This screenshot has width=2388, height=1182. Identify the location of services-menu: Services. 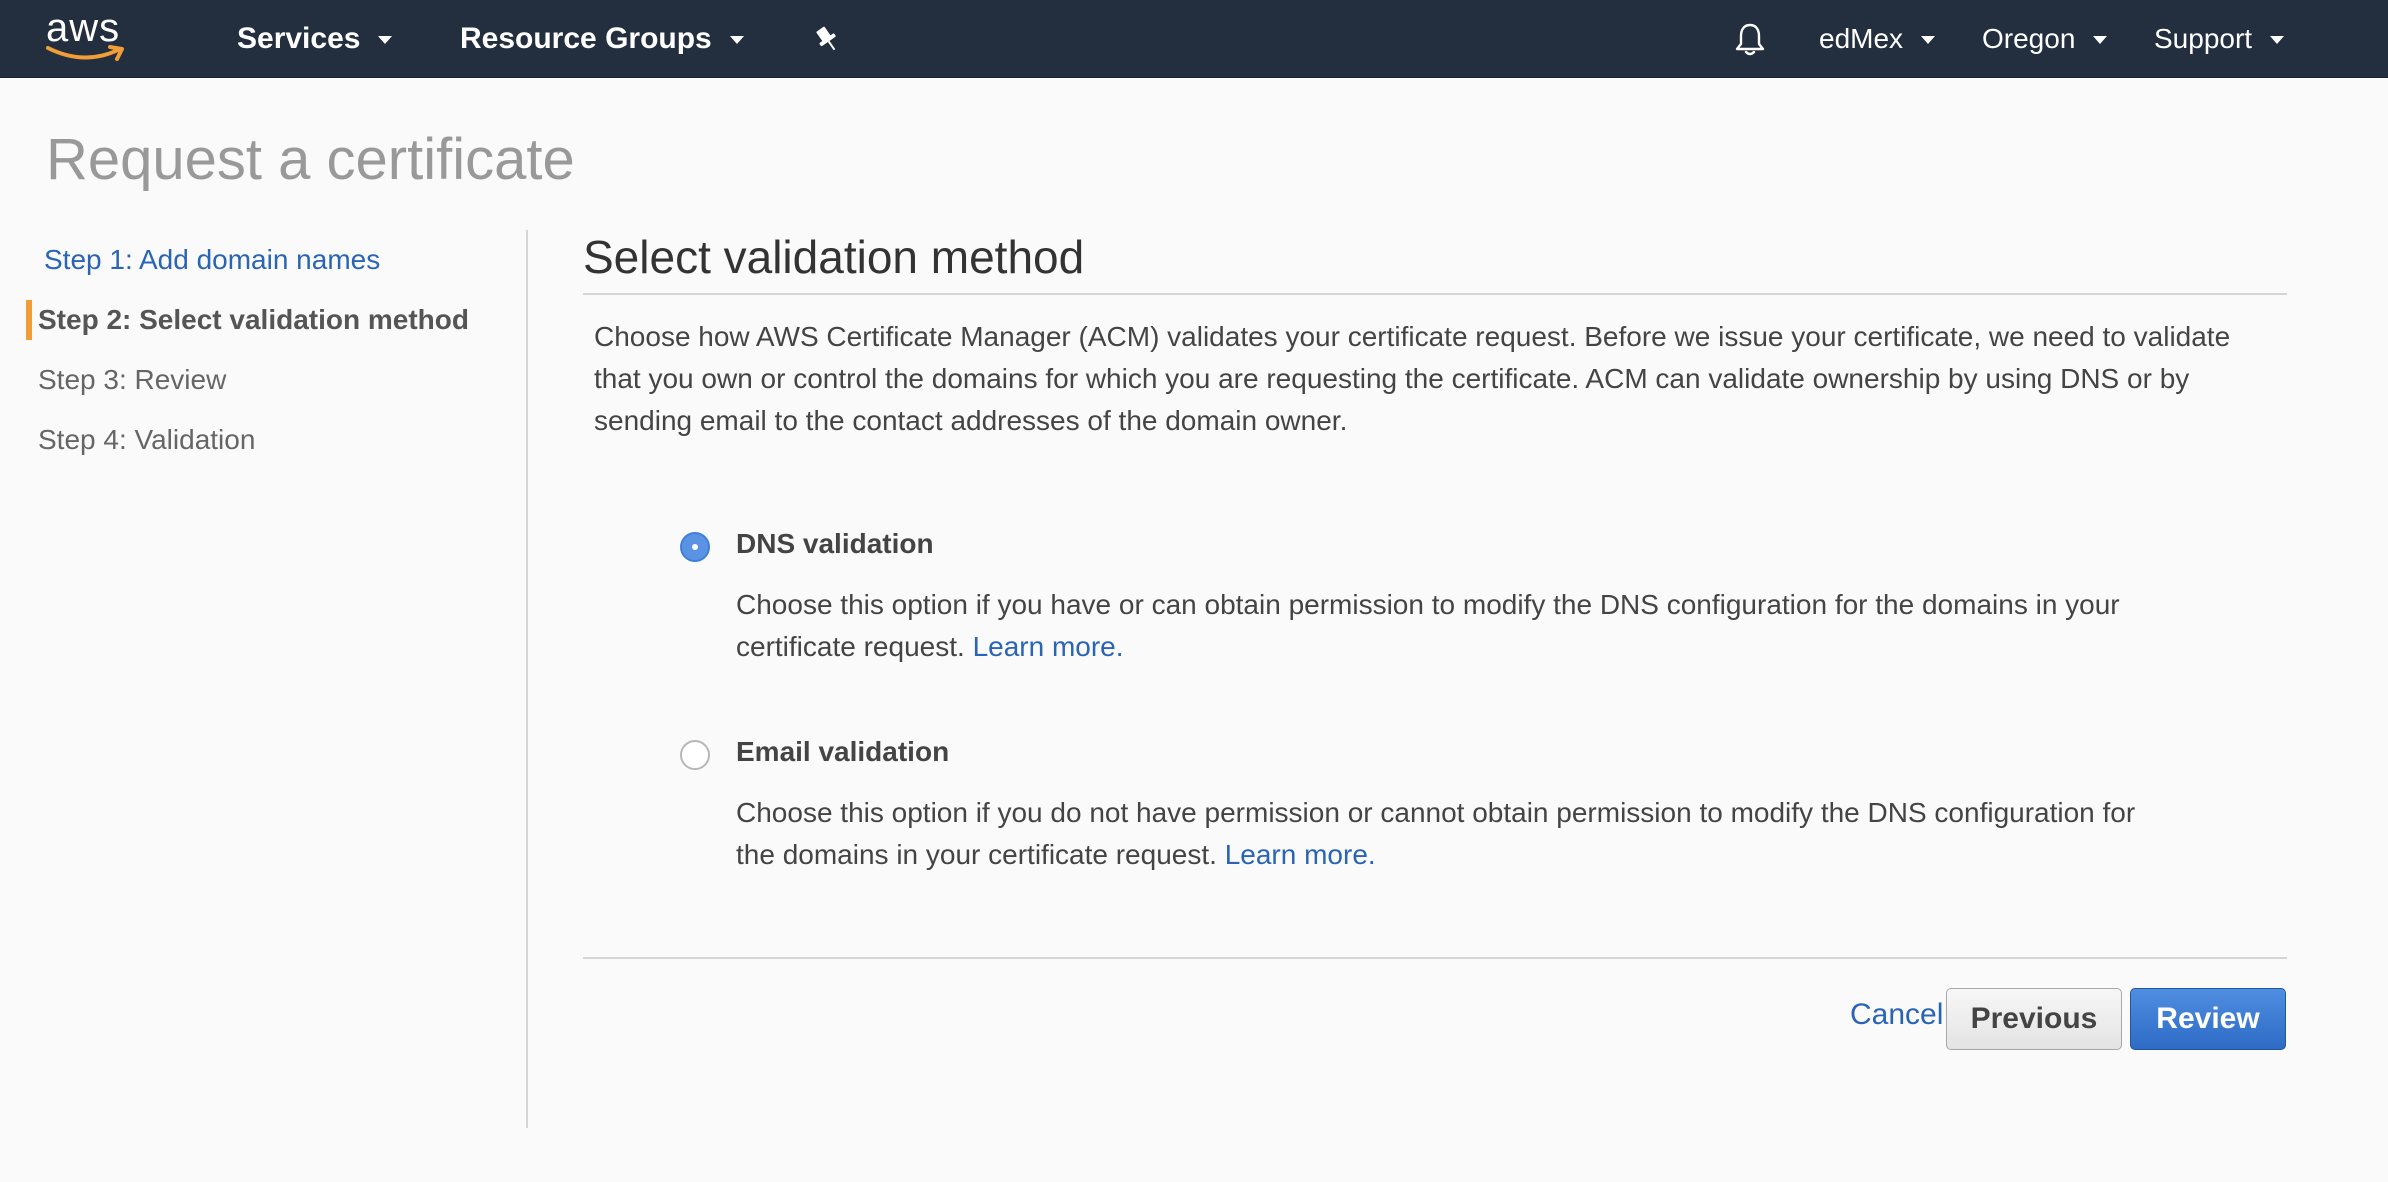
(315, 39).